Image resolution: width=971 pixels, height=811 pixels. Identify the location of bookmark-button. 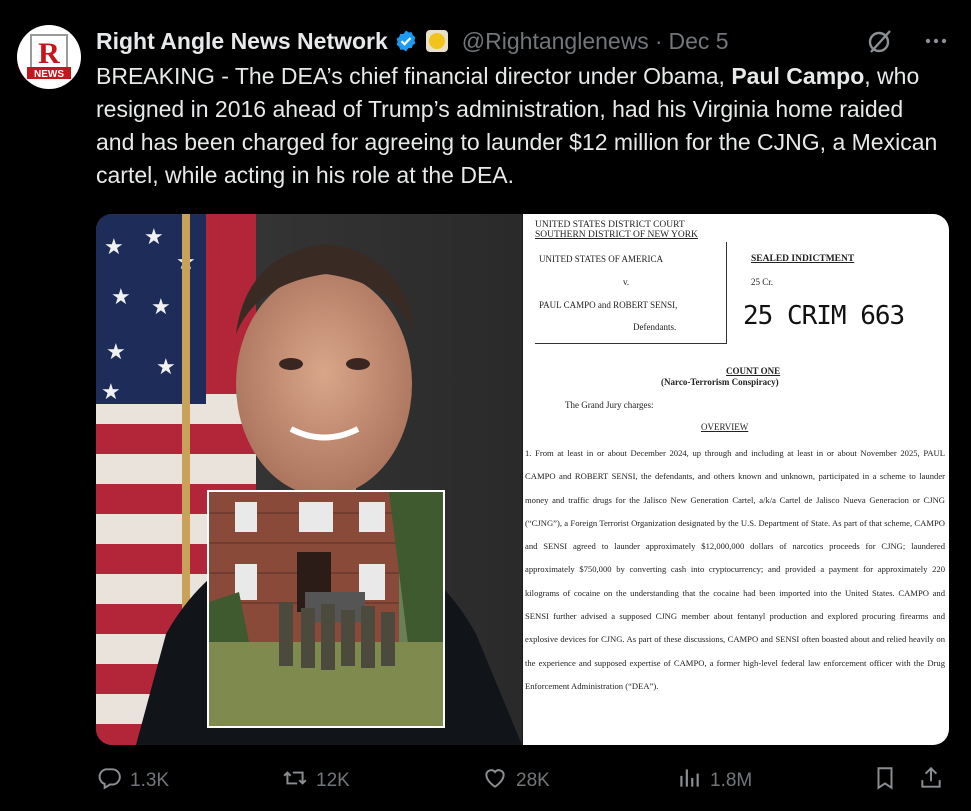
(885, 781).